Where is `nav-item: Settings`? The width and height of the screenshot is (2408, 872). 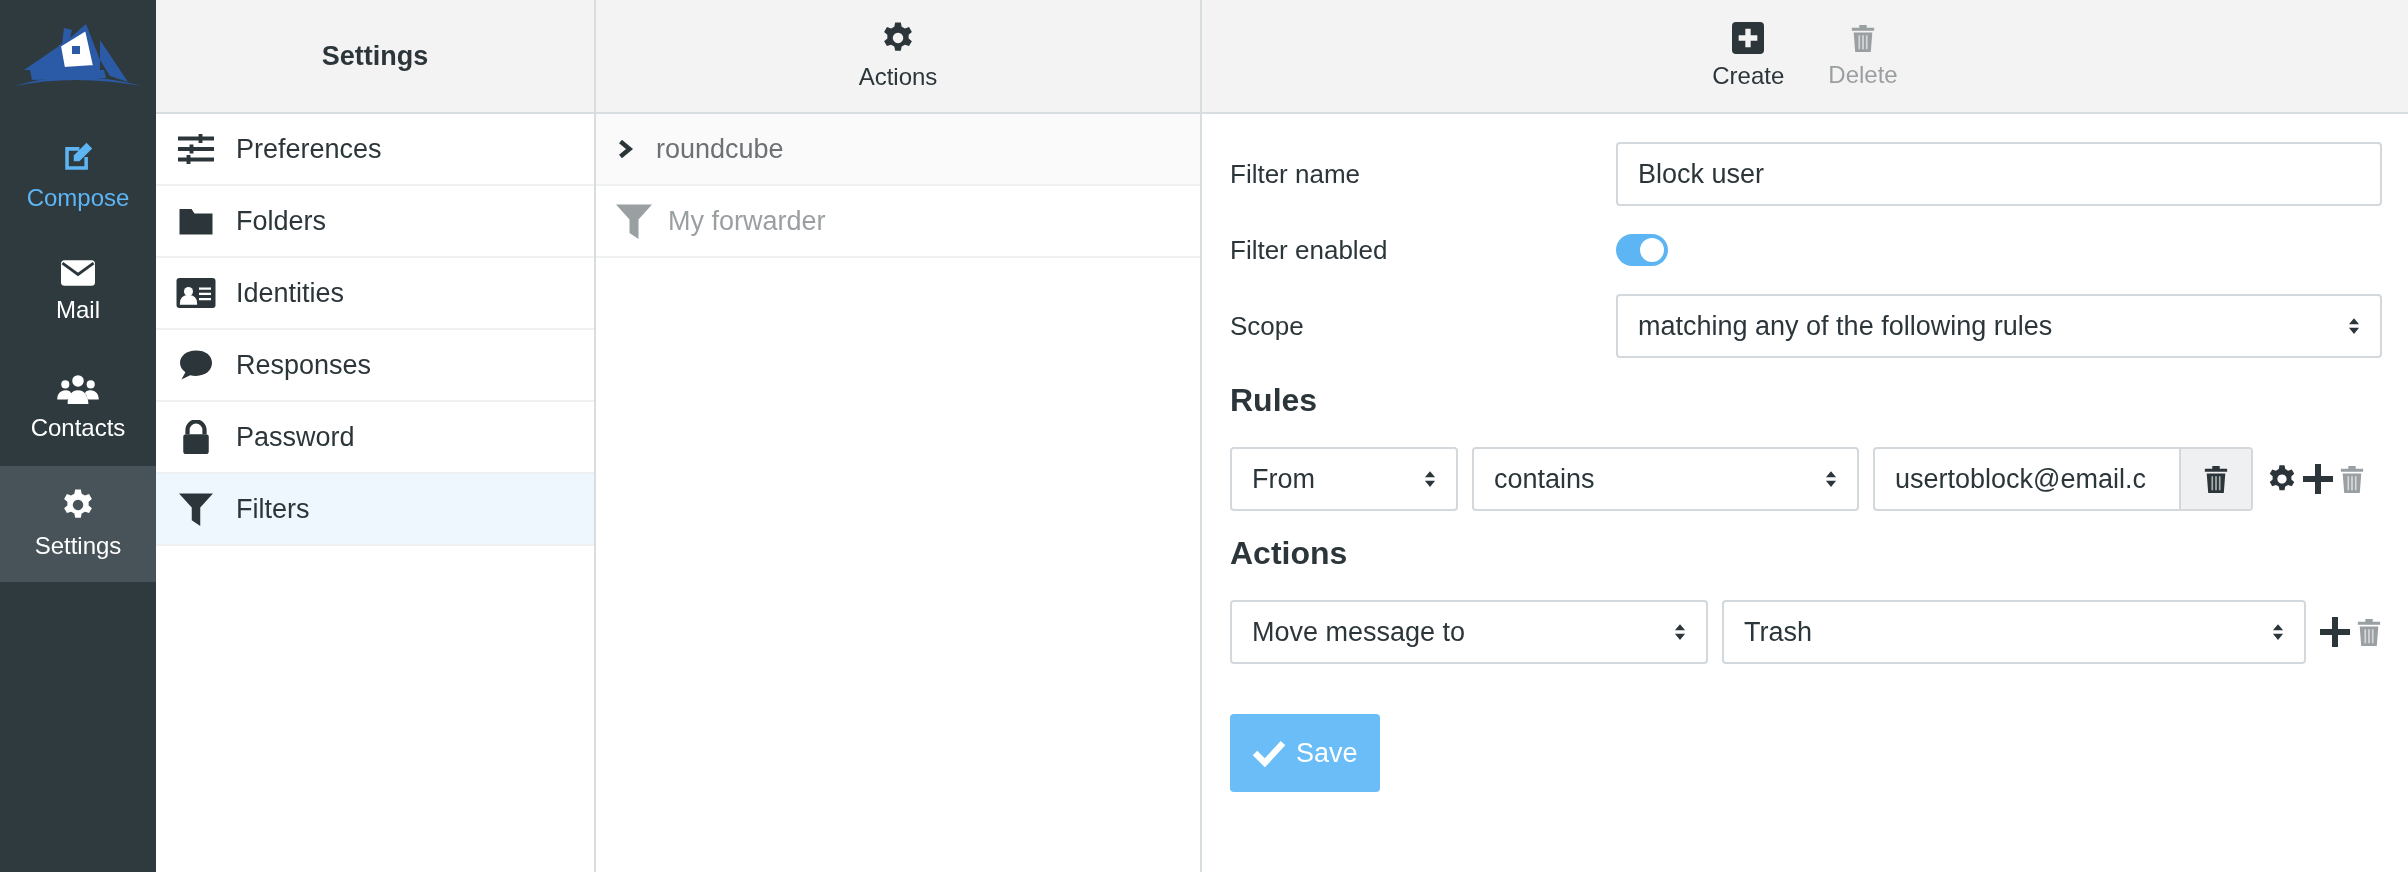
nav-item: Settings is located at coordinates (78, 524).